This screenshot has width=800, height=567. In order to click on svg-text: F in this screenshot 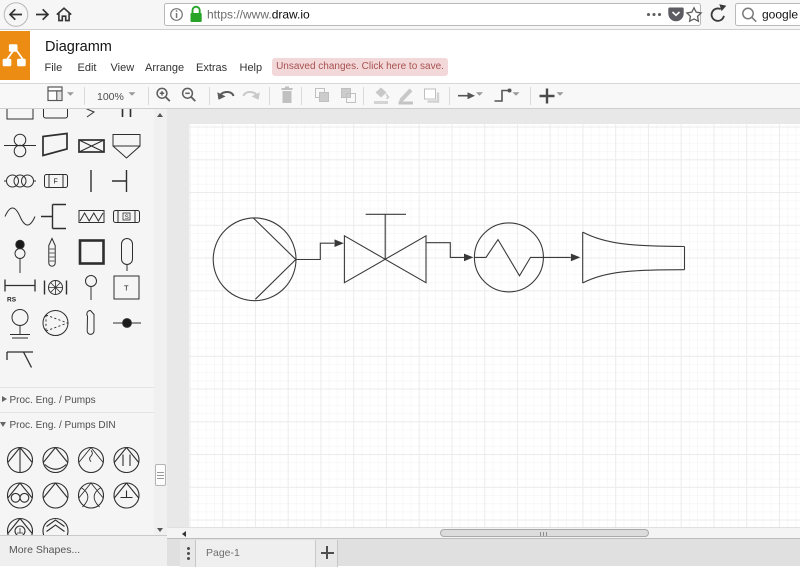, I will do `click(56, 182)`.